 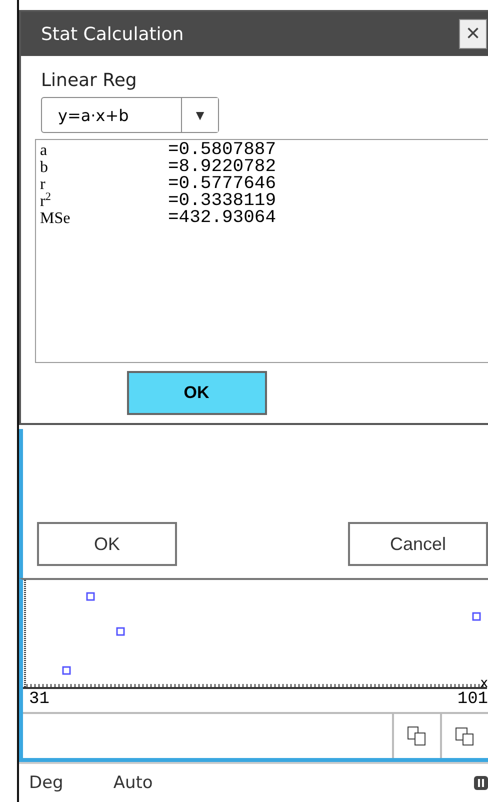 I want to click on result-name: r, so click(x=43, y=184).